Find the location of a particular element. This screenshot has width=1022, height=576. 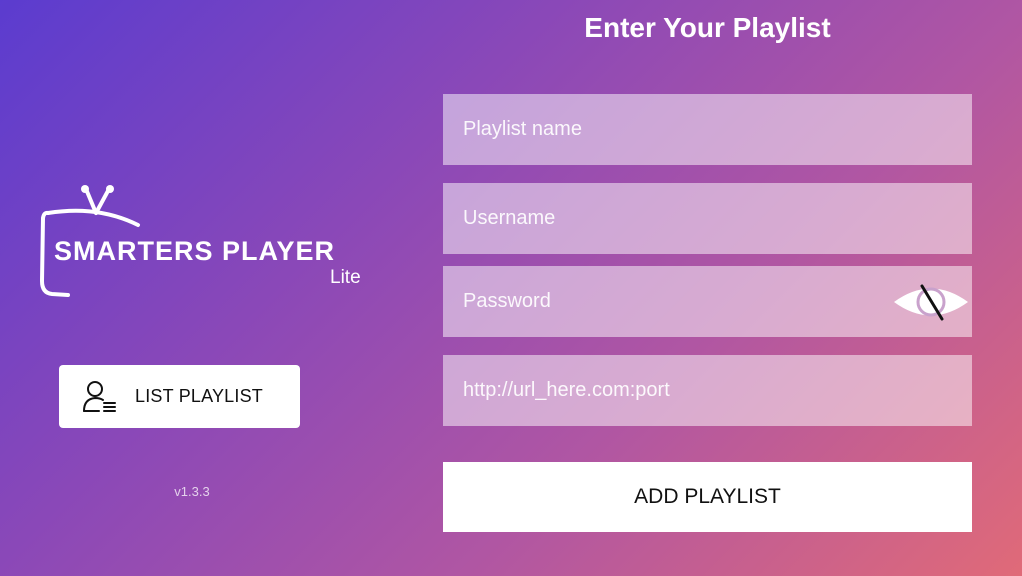

password-field is located at coordinates (707, 301).